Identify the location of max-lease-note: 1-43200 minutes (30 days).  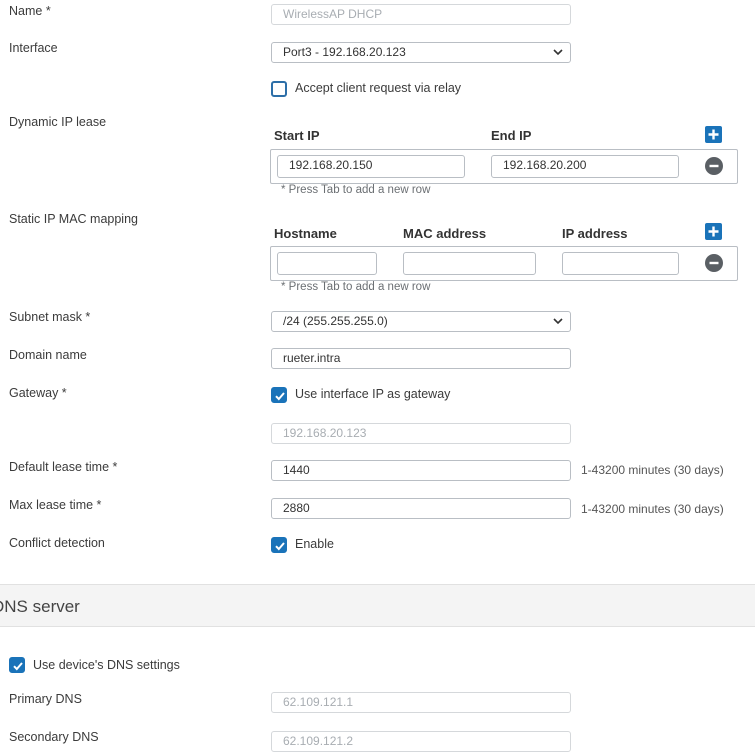
(652, 509).